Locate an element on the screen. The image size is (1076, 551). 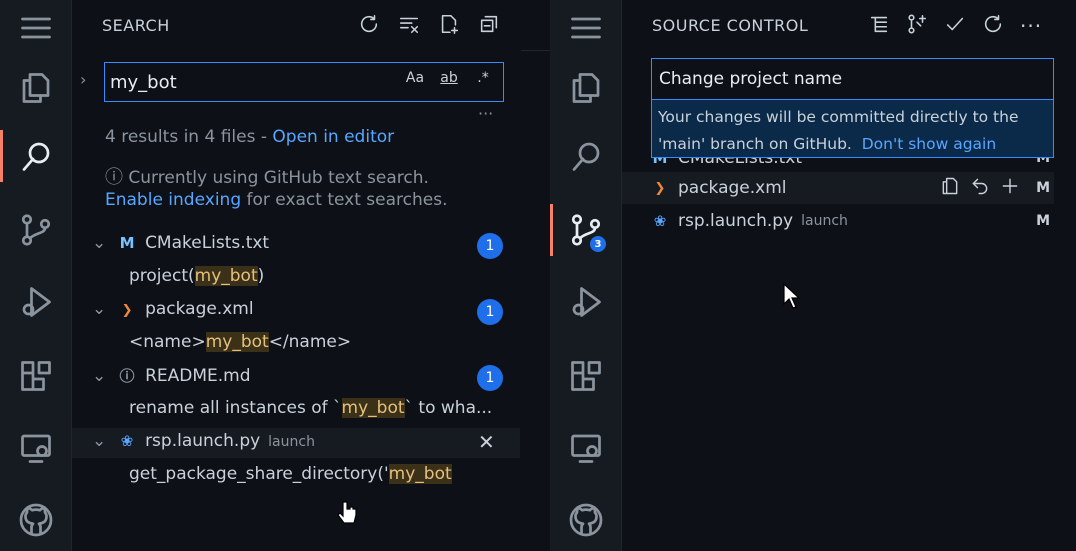
scm-panel-title: SOURCE CONTROL is located at coordinates (730, 25).